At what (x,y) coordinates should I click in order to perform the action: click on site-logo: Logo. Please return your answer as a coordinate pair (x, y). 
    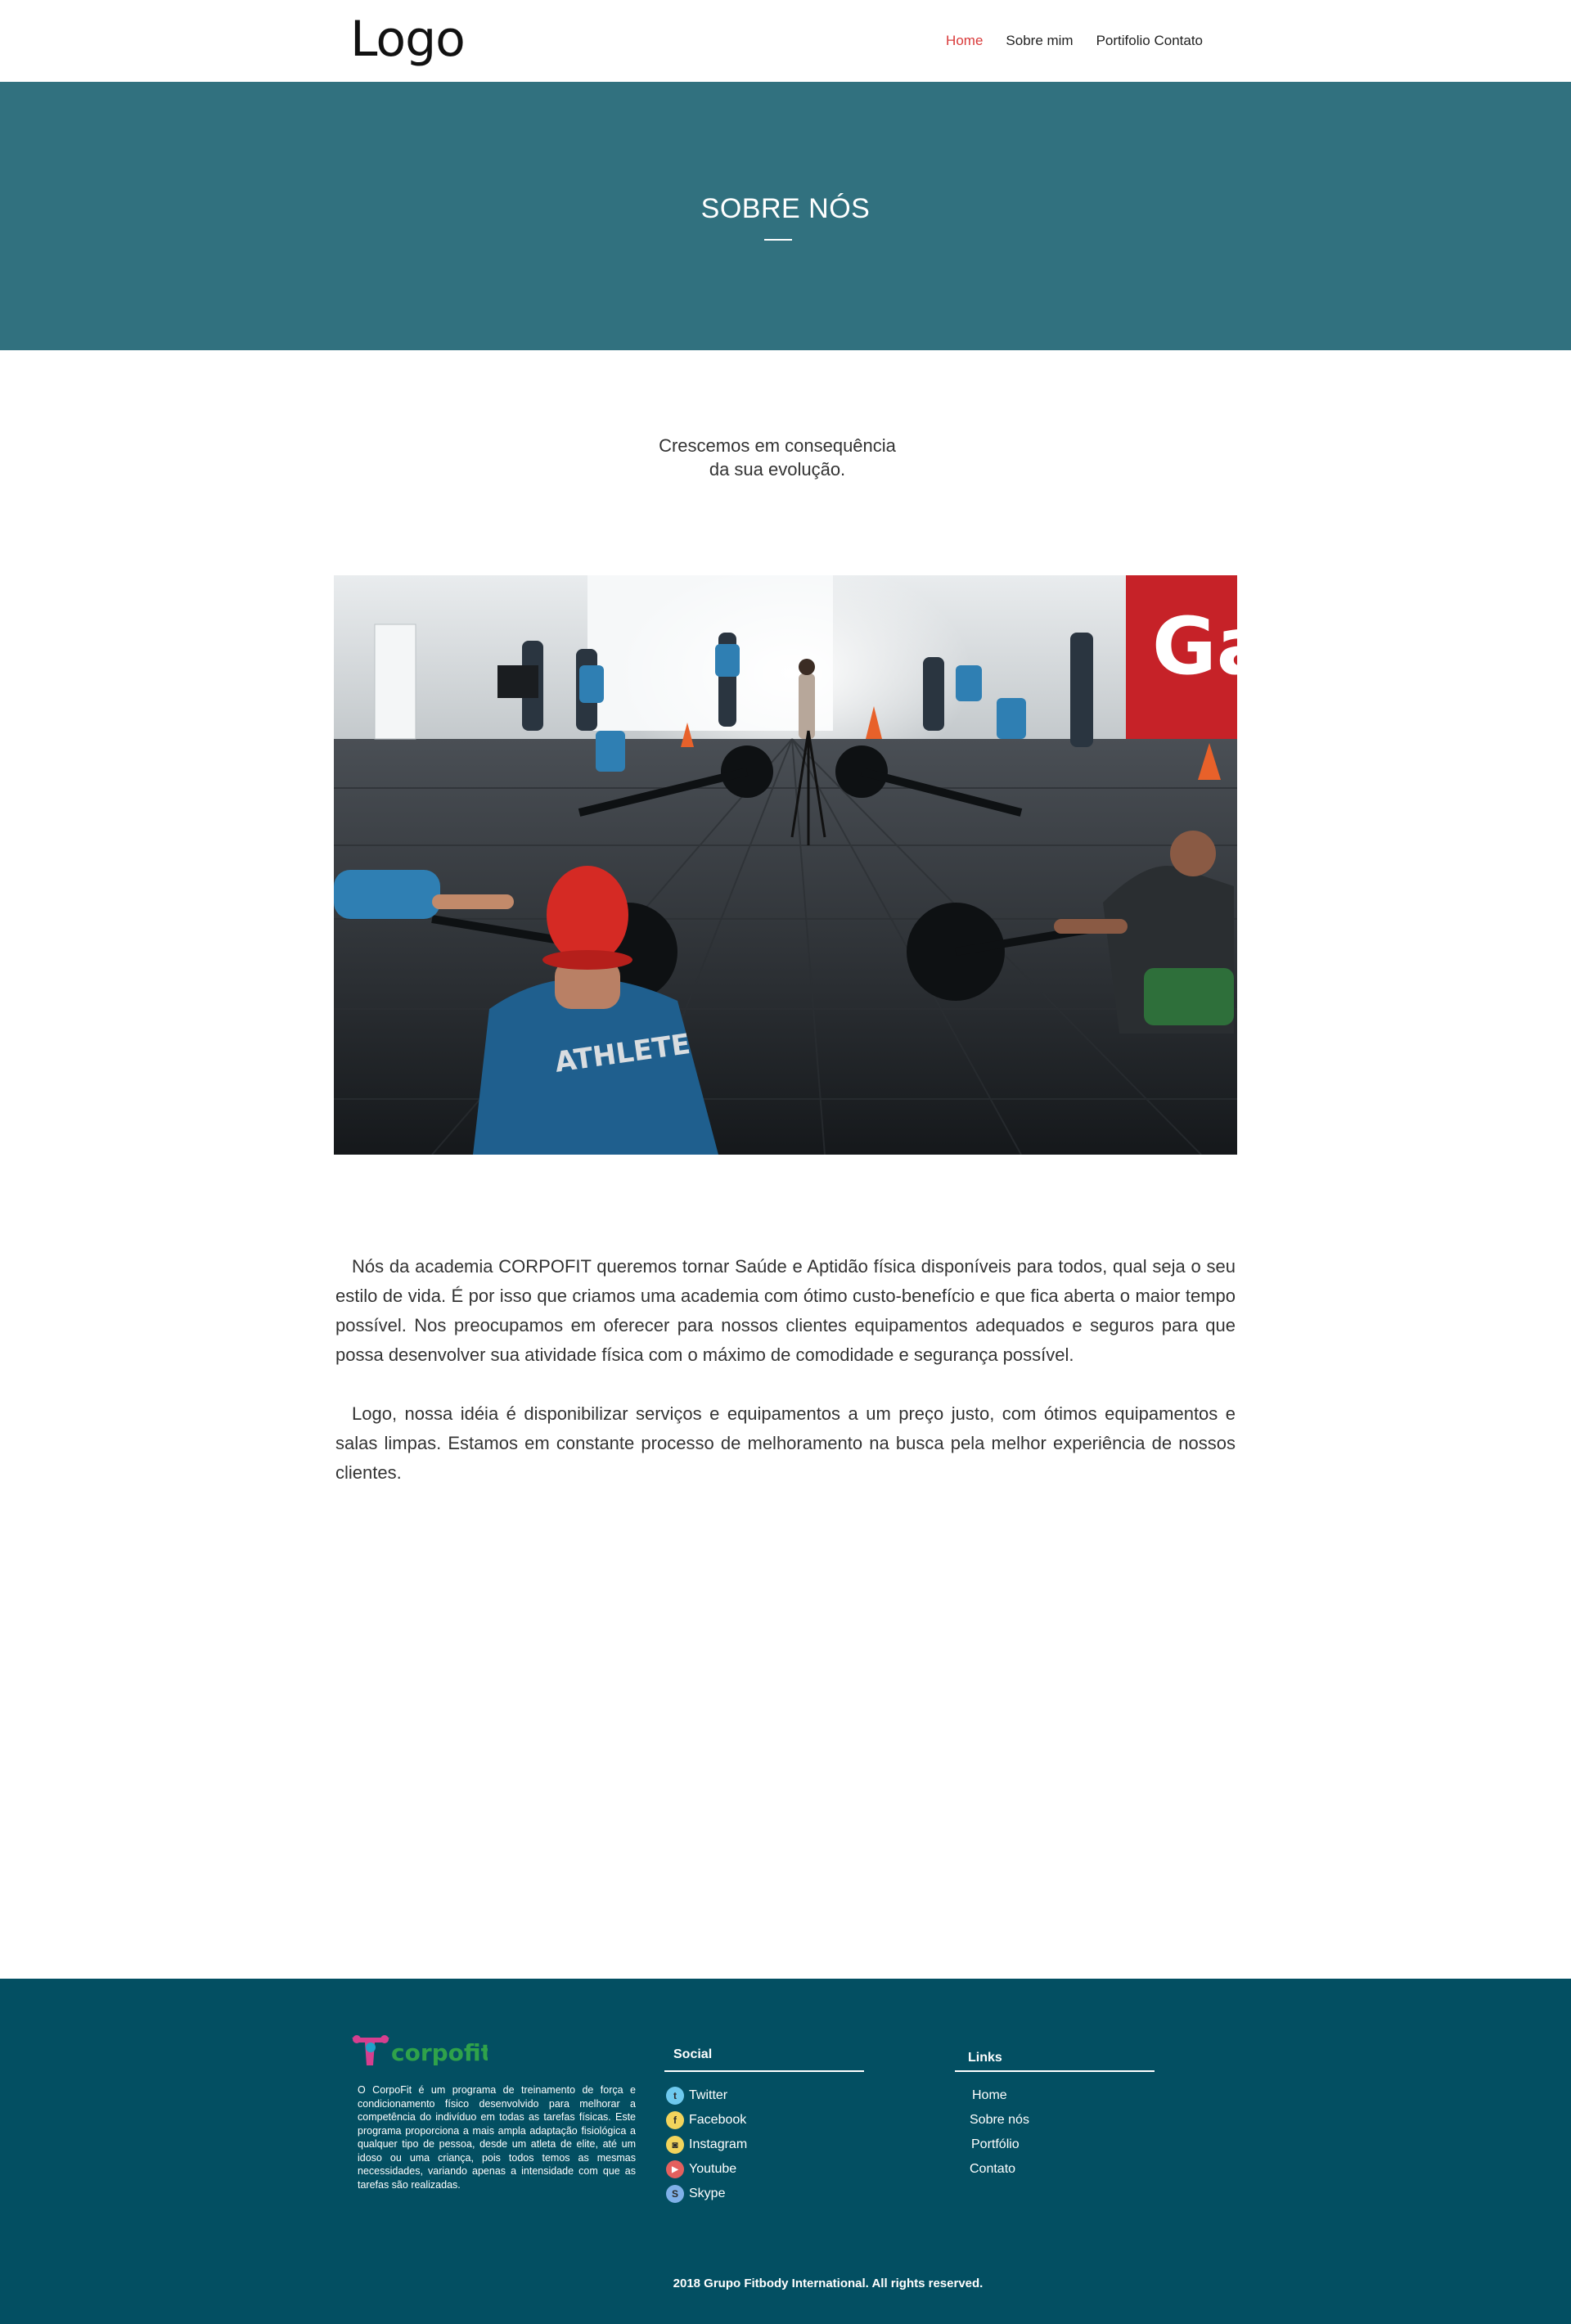
    Looking at the image, I should click on (408, 39).